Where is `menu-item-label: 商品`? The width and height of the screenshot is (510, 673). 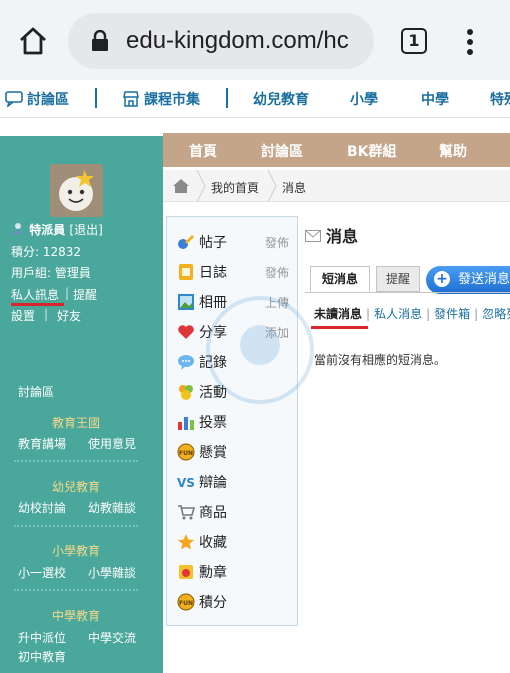
menu-item-label: 商品 is located at coordinates (213, 513).